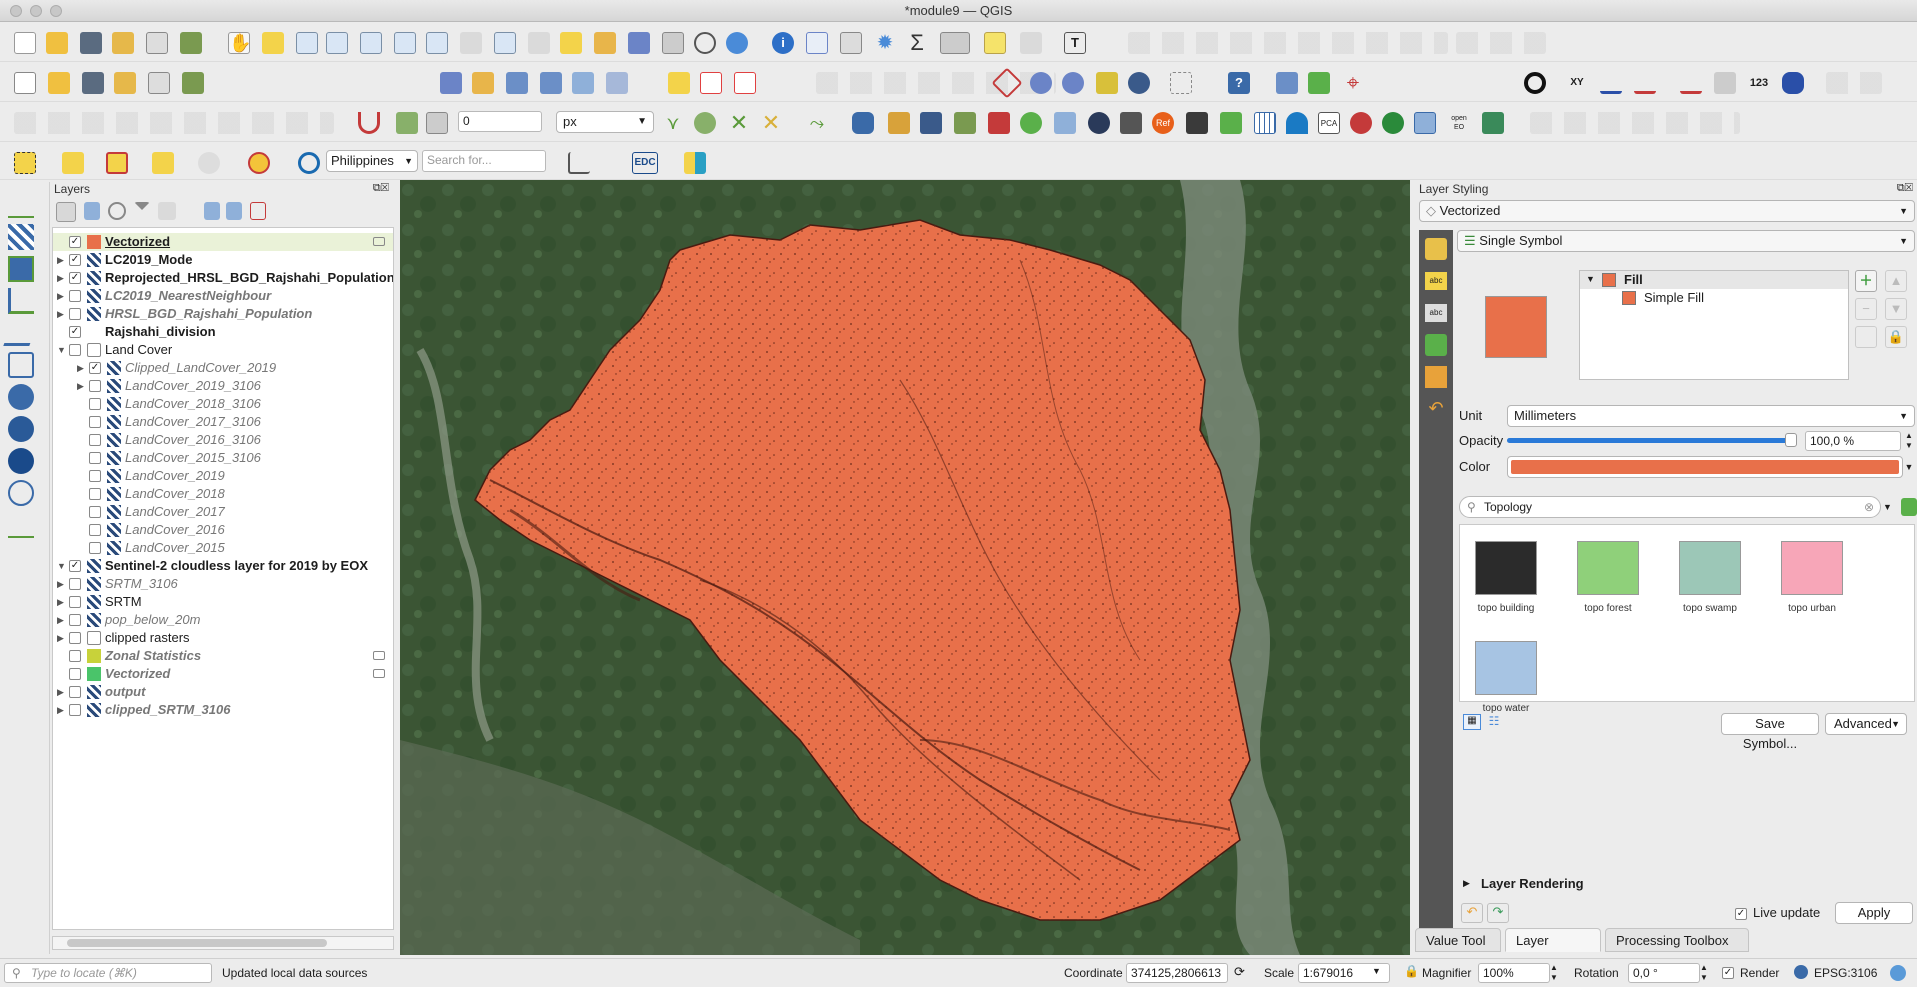 This screenshot has width=1917, height=987. Describe the element at coordinates (1535, 83) in the screenshot. I see `circle-tool-icon` at that location.